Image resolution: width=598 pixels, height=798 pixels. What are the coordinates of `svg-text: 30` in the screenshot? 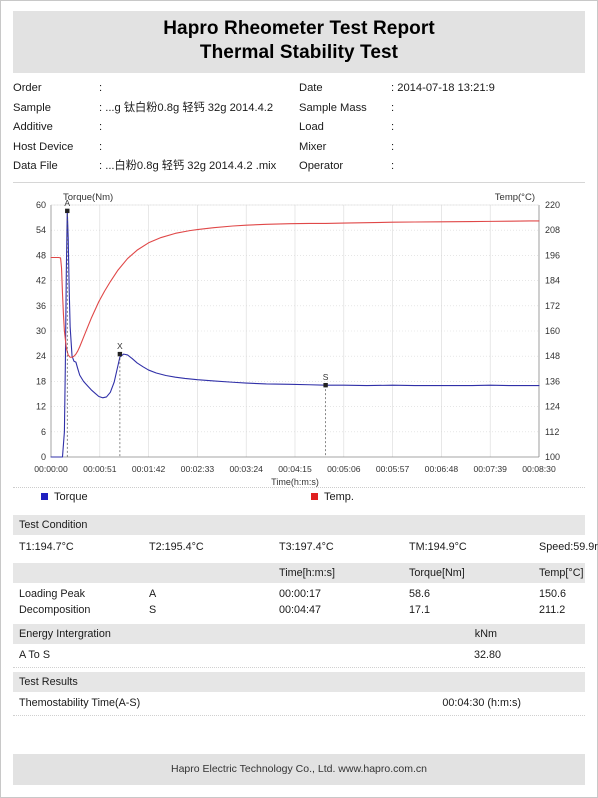 It's located at (41, 331).